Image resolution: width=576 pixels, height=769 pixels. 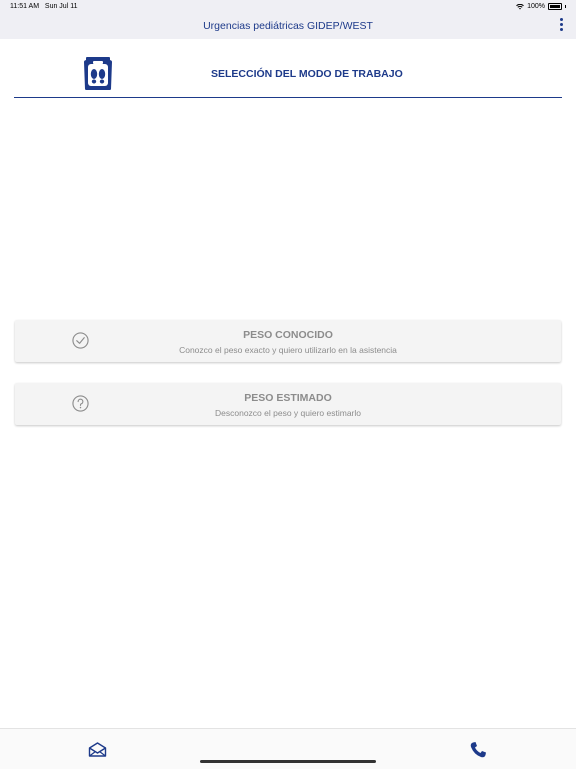 I want to click on status-time: 11:51 AM Sun Jul 11, so click(x=43, y=6).